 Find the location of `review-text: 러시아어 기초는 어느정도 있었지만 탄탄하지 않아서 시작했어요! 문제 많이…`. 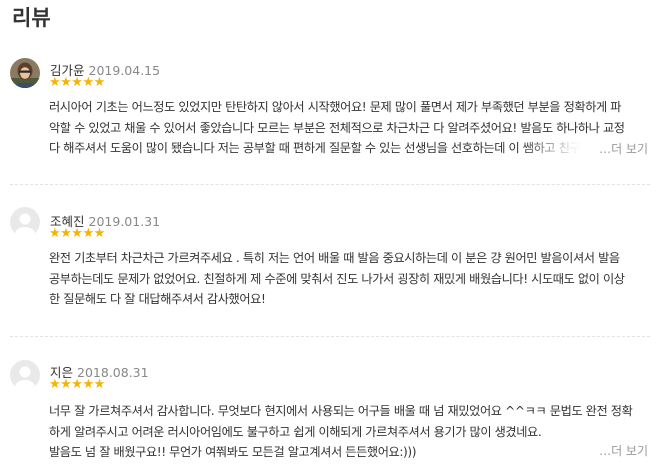

review-text: 러시아어 기초는 어느정도 있었지만 탄탄하지 않아서 시작했어요! 문제 많이… is located at coordinates (349, 128).